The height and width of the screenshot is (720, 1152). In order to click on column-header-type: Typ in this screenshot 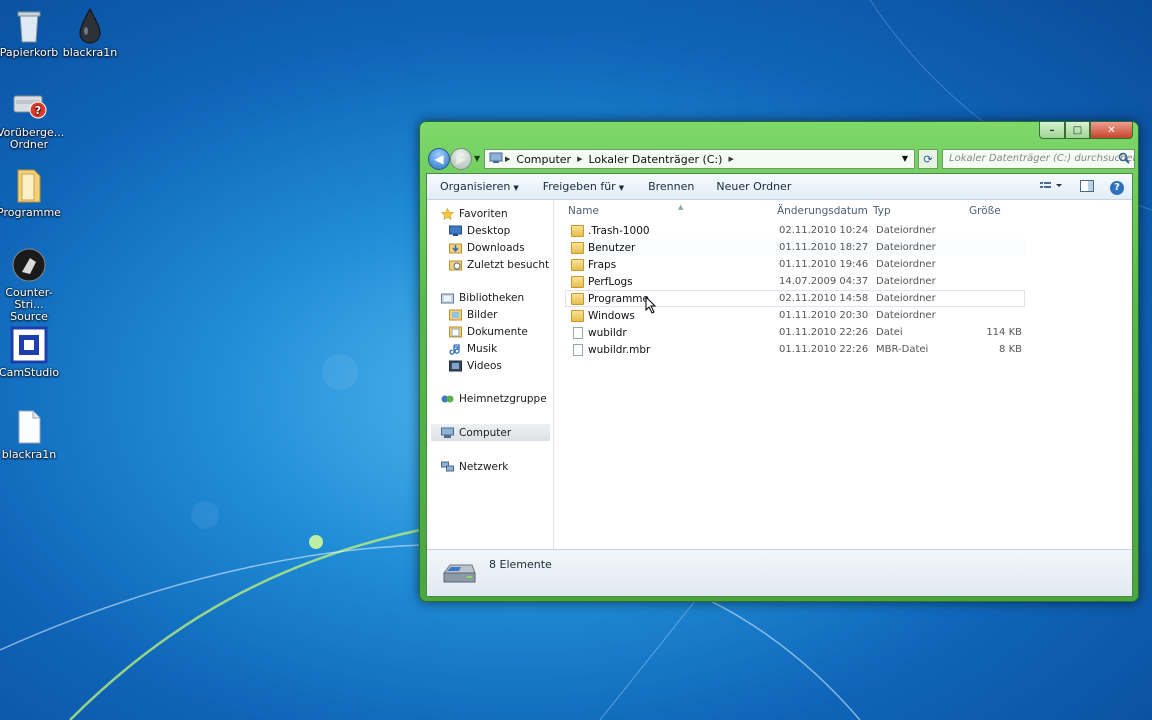, I will do `click(882, 211)`.